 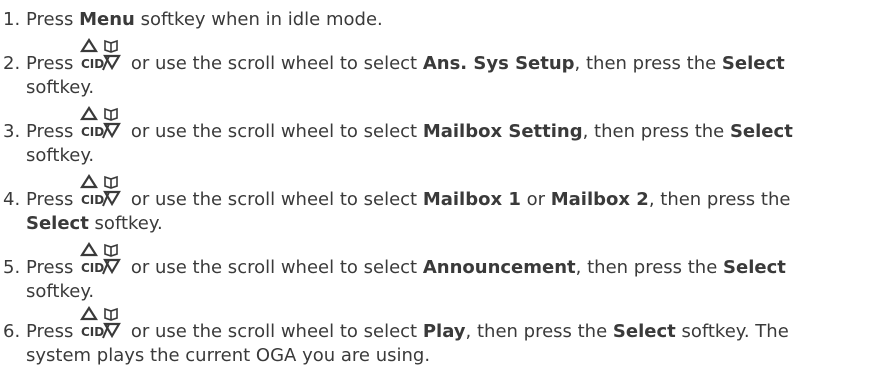 I want to click on step-number: 1., so click(x=12, y=19).